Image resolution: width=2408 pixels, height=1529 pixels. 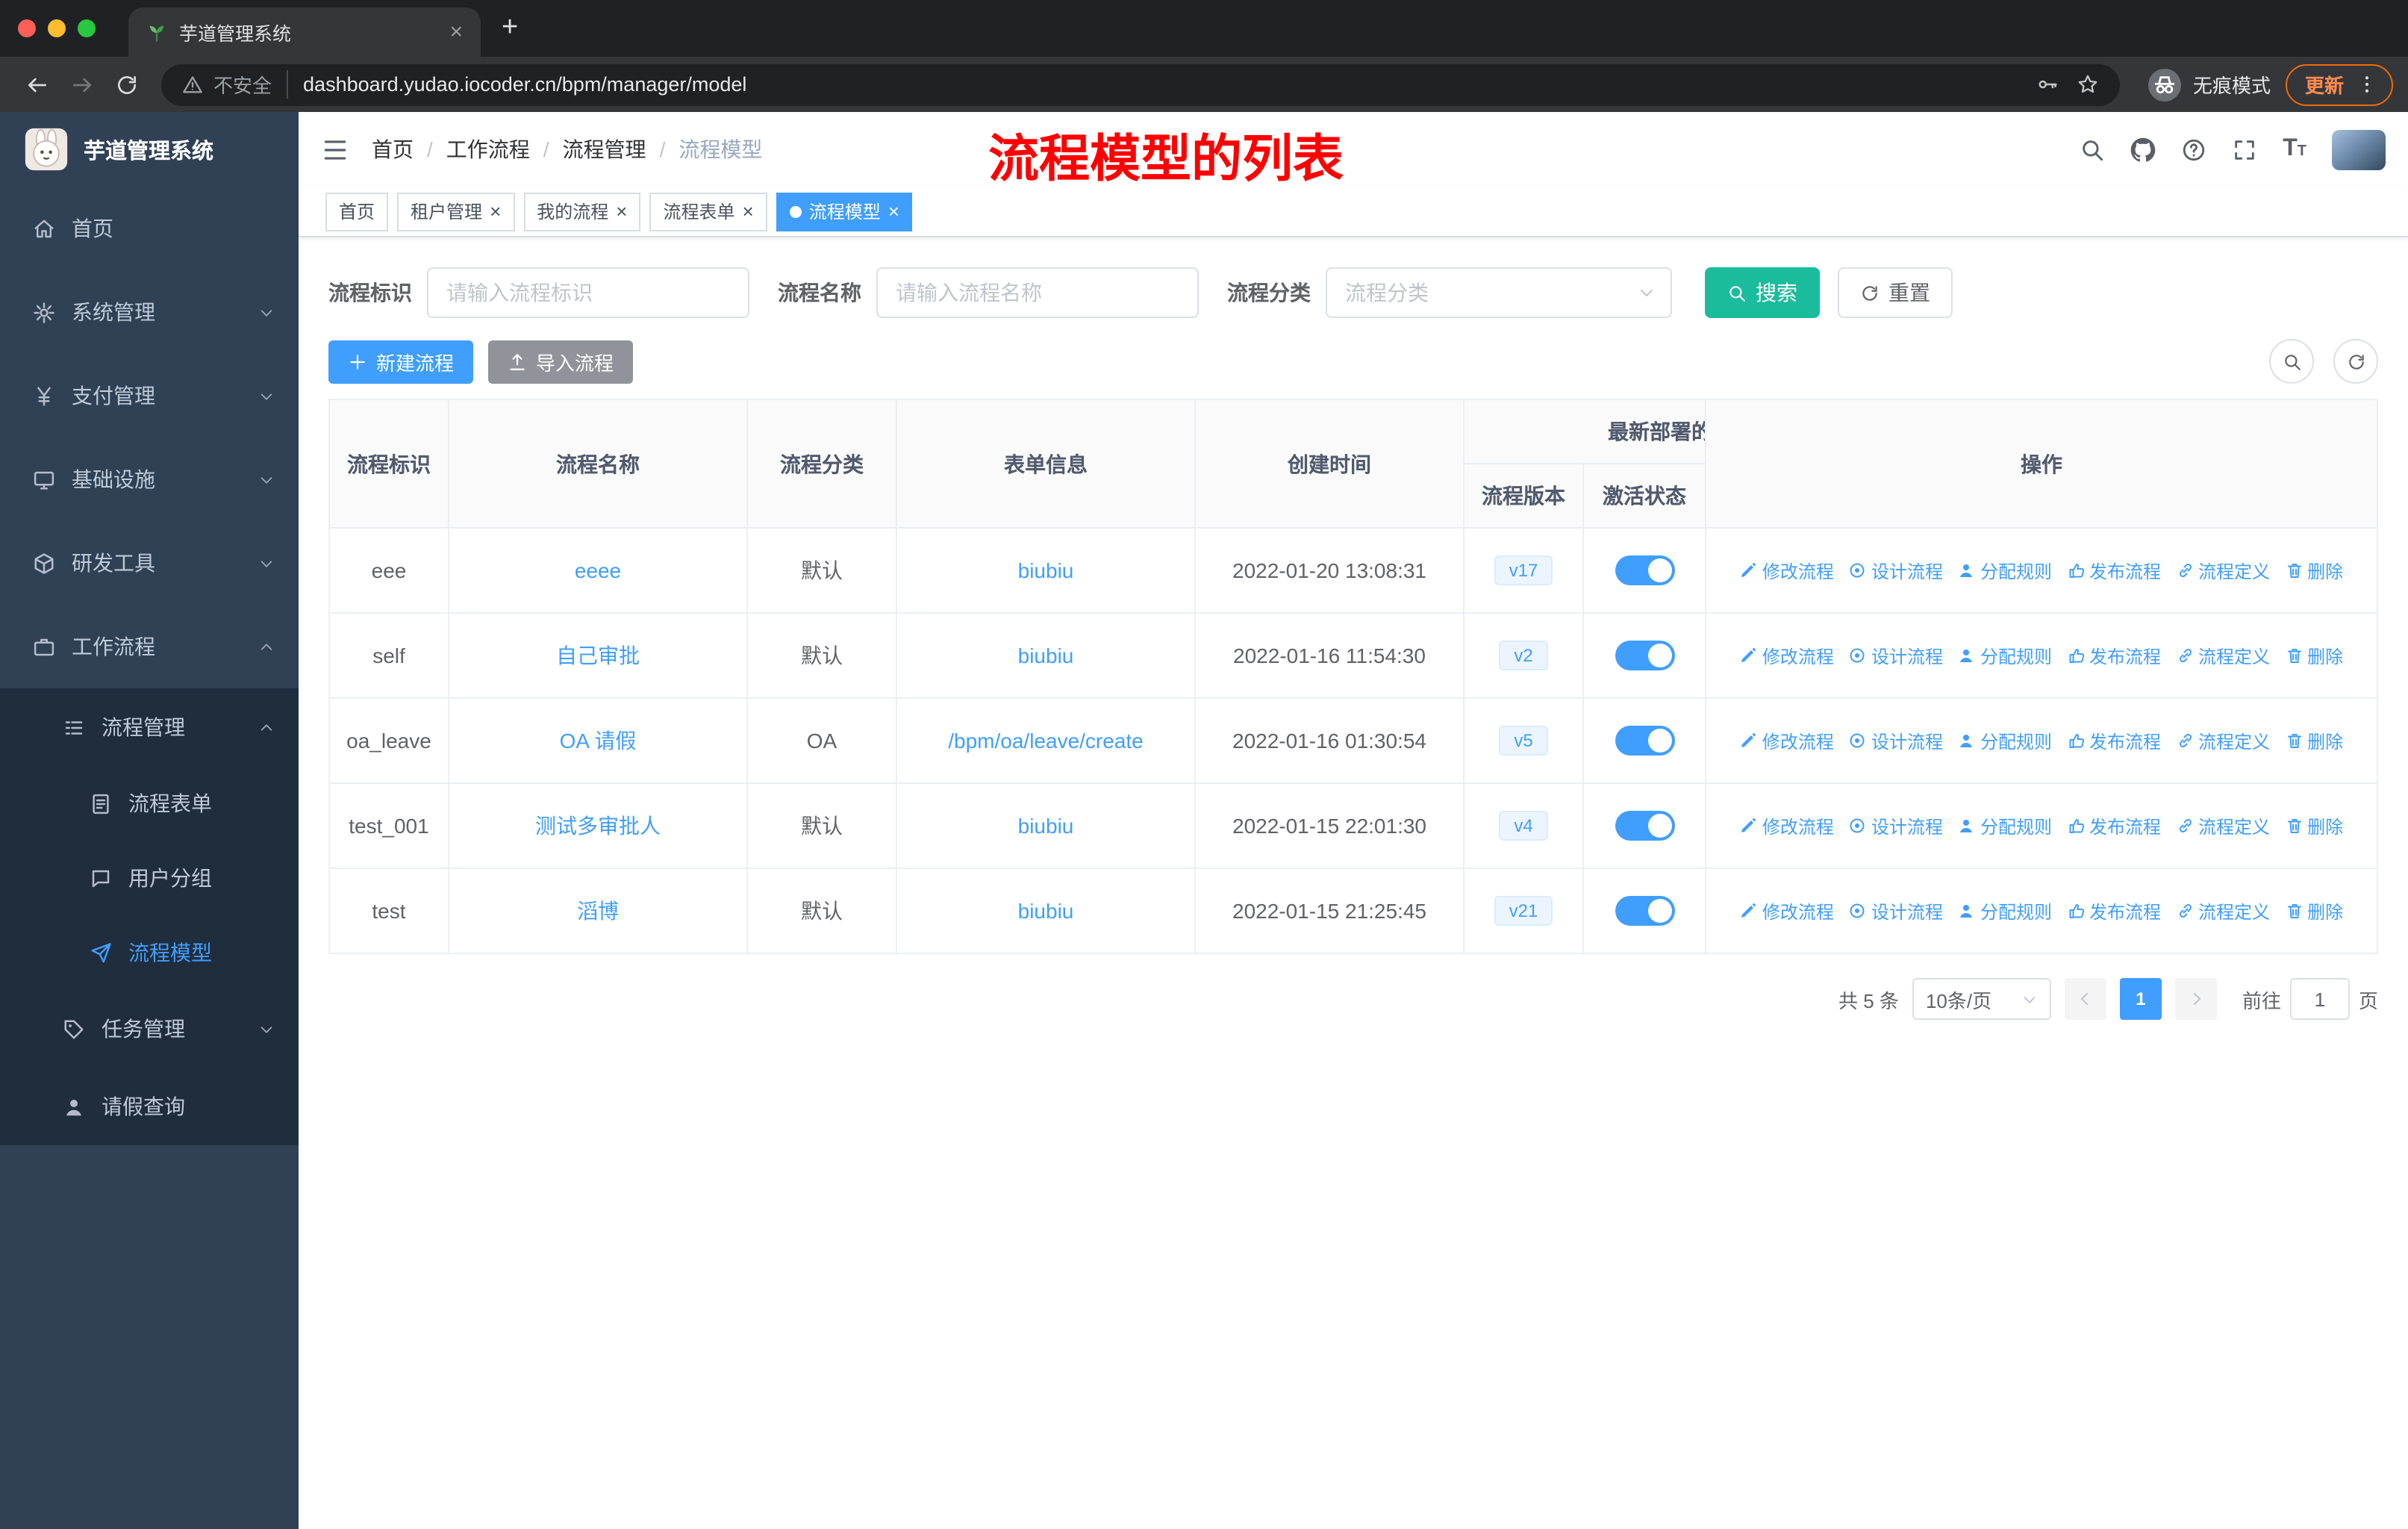 I want to click on tab-close-icon: ×, so click(x=456, y=32).